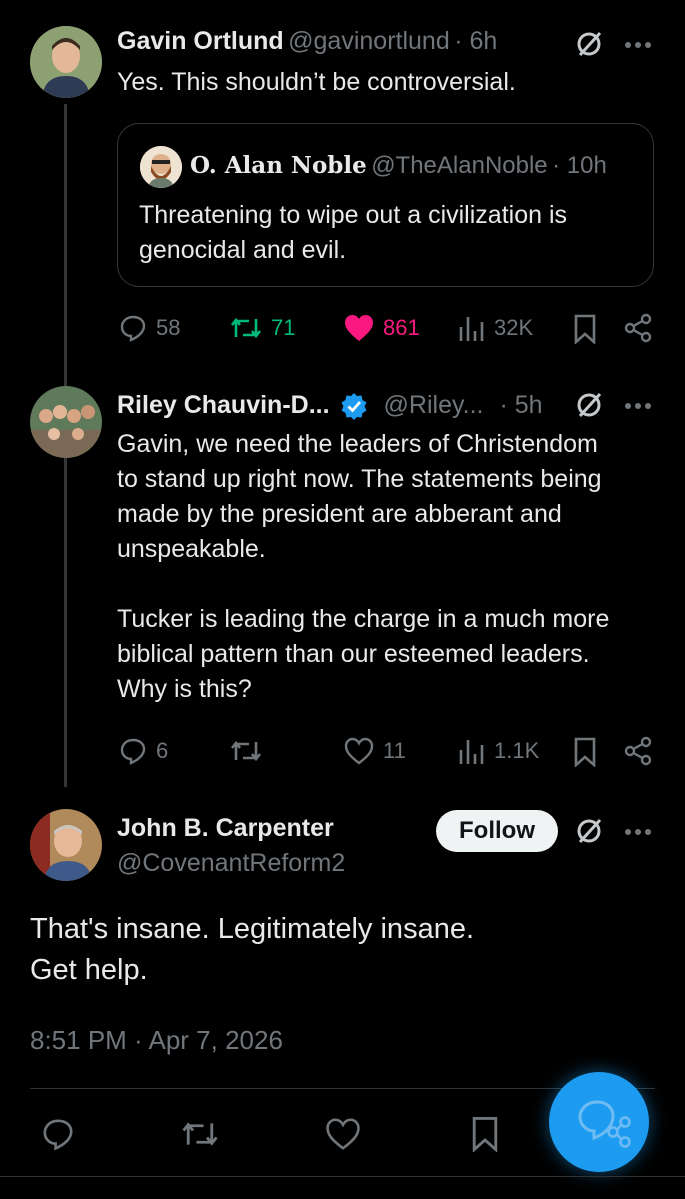  I want to click on reply-button: 6, so click(143, 751).